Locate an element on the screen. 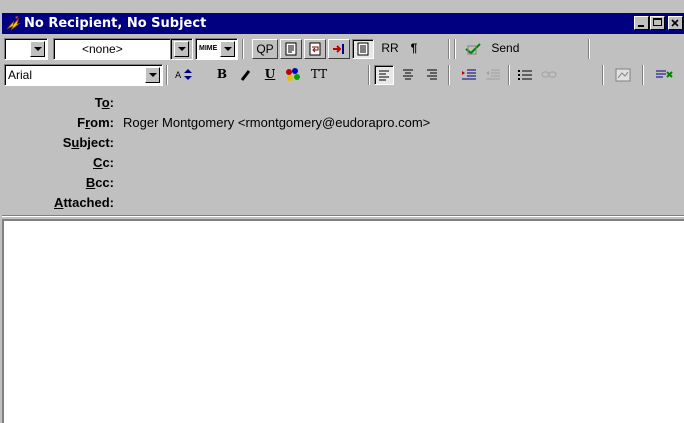 Image resolution: width=684 pixels, height=423 pixels. word-wrap-button is located at coordinates (315, 49).